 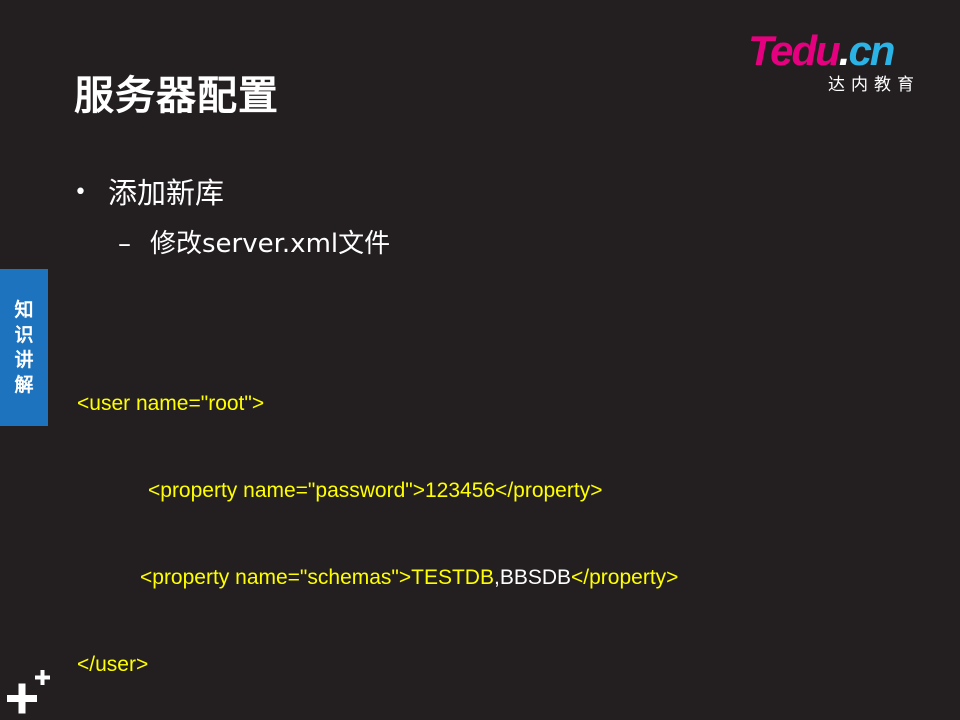 I want to click on side-tab-char: 讲, so click(x=24, y=359).